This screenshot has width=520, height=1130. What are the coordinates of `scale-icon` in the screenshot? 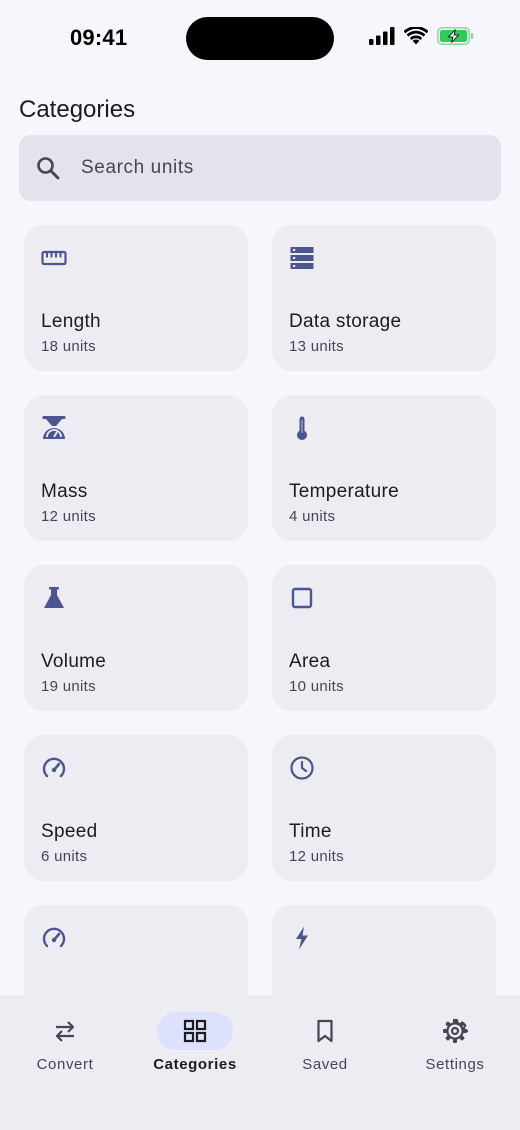 It's located at (54, 428).